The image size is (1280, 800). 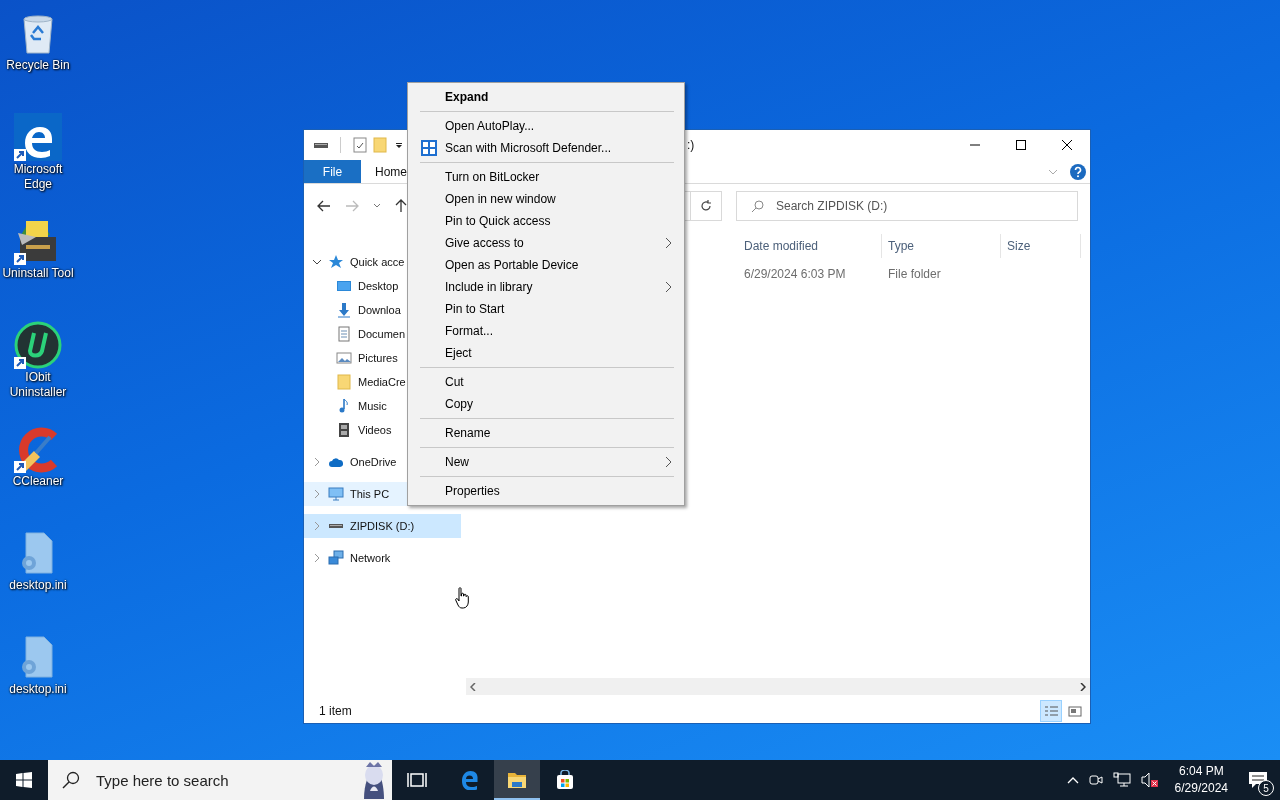 I want to click on chevron-up-icon, so click(x=1072, y=780).